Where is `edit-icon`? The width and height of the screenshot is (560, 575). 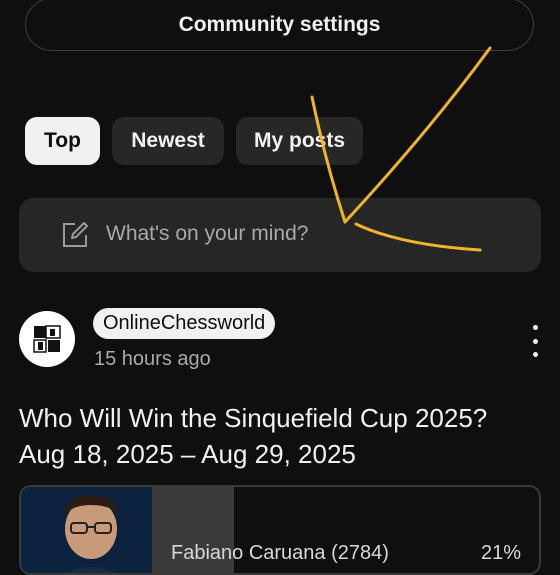
edit-icon is located at coordinates (75, 234).